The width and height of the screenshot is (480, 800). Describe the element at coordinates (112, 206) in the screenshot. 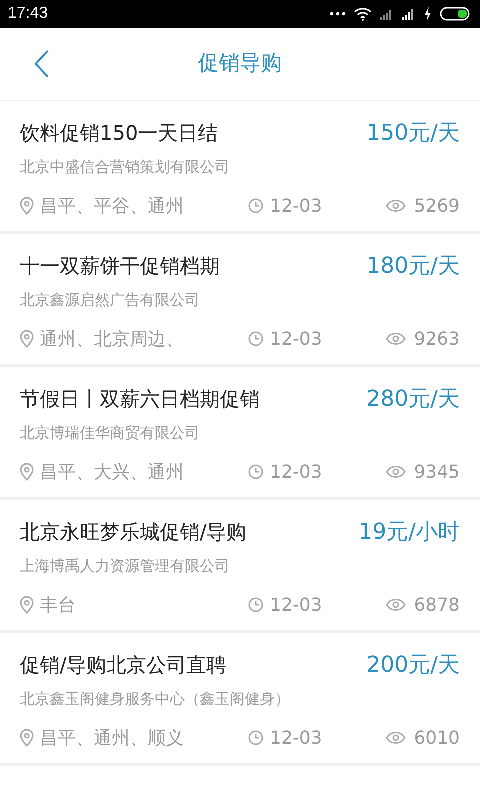

I see `job-location: 昌平、平谷、通州` at that location.